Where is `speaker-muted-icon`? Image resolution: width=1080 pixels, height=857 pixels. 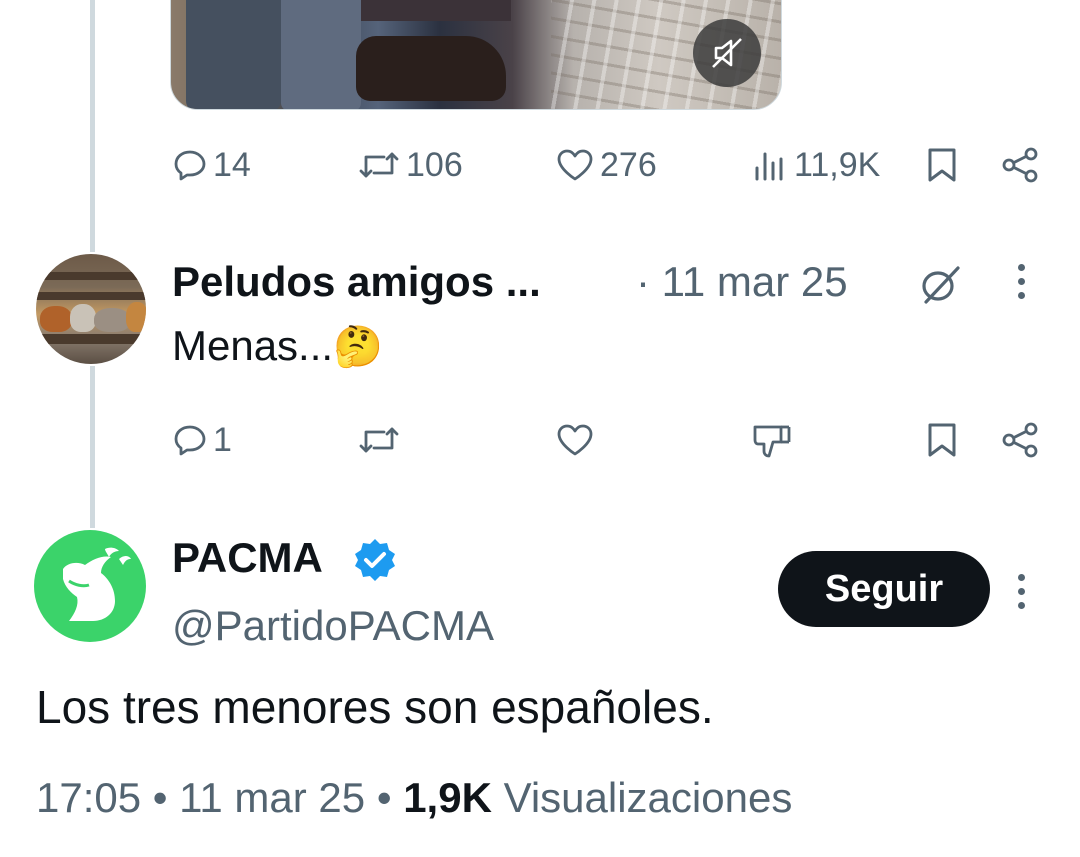
speaker-muted-icon is located at coordinates (727, 53).